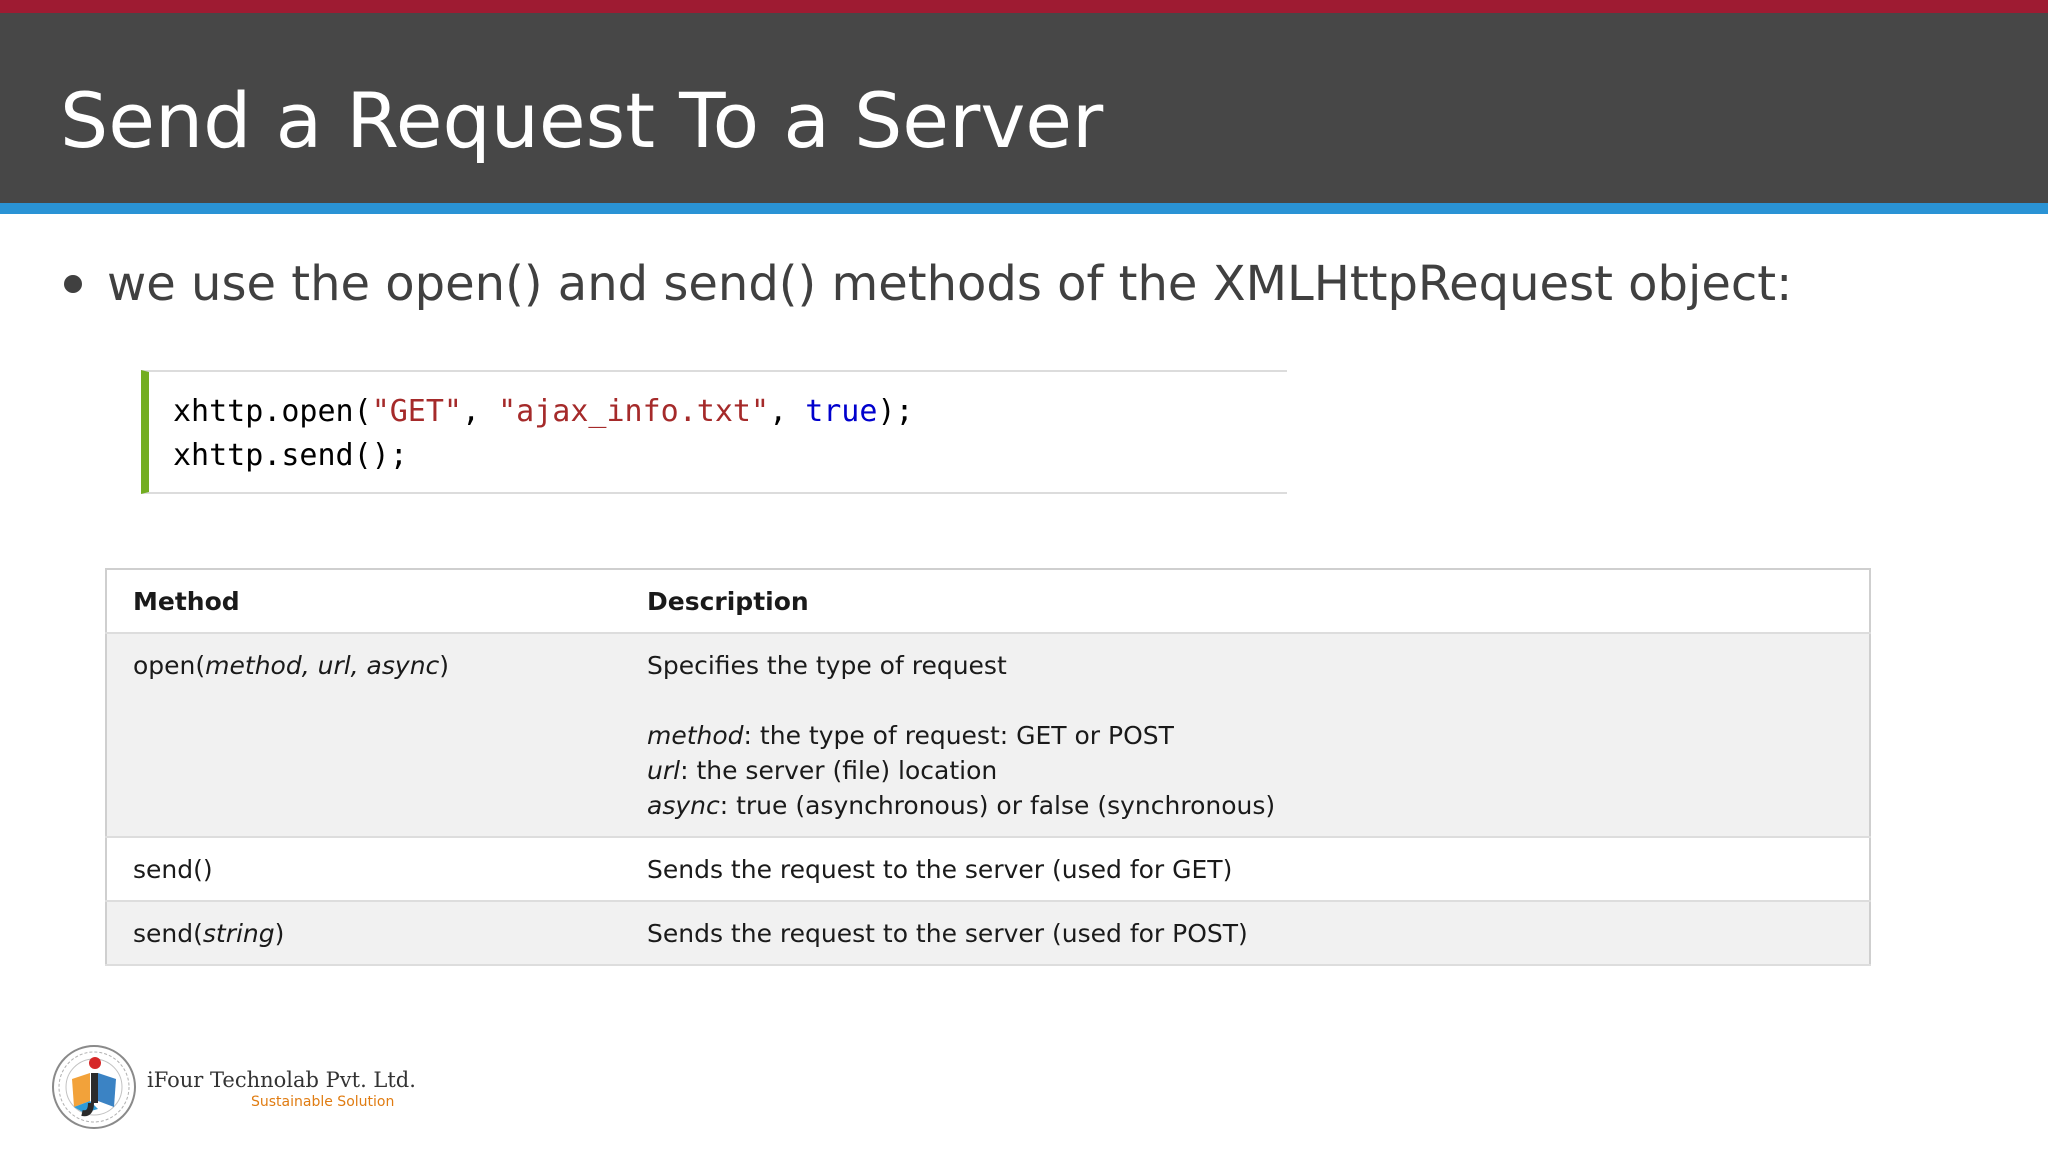  What do you see at coordinates (290, 455) in the screenshot?
I see `code-line-send: xhttp.send();` at bounding box center [290, 455].